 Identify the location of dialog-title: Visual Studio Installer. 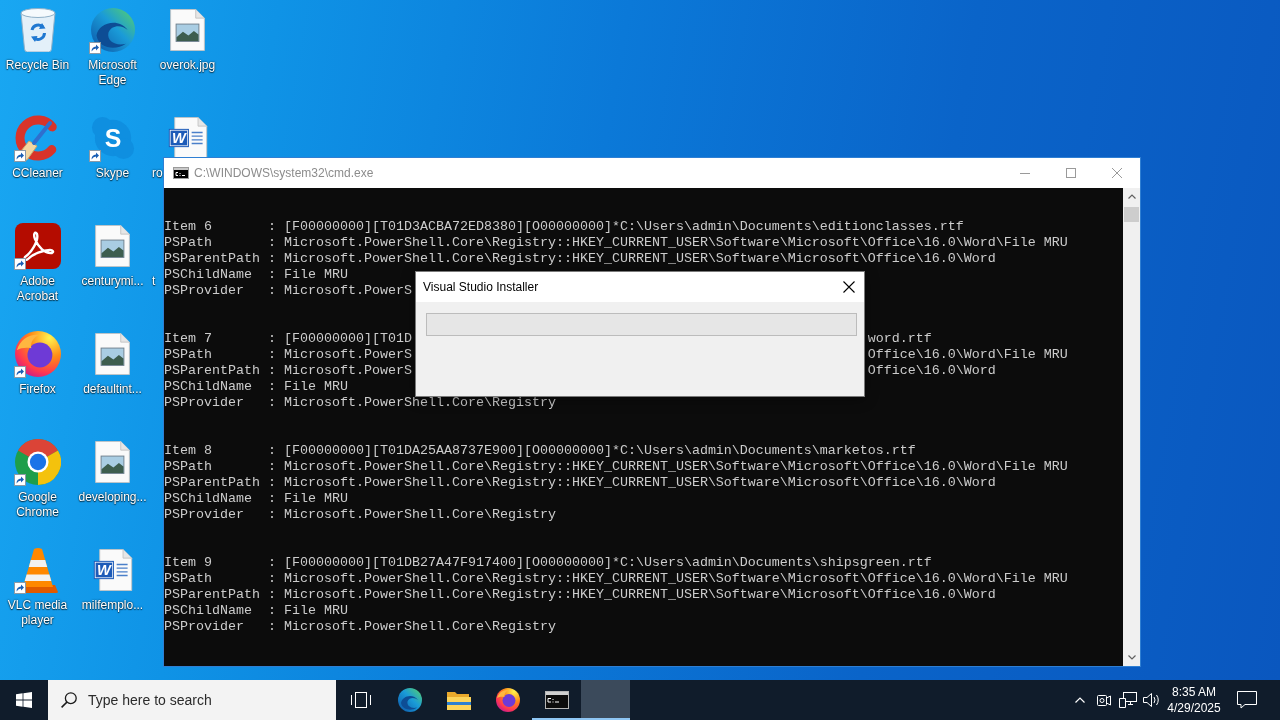
(481, 287).